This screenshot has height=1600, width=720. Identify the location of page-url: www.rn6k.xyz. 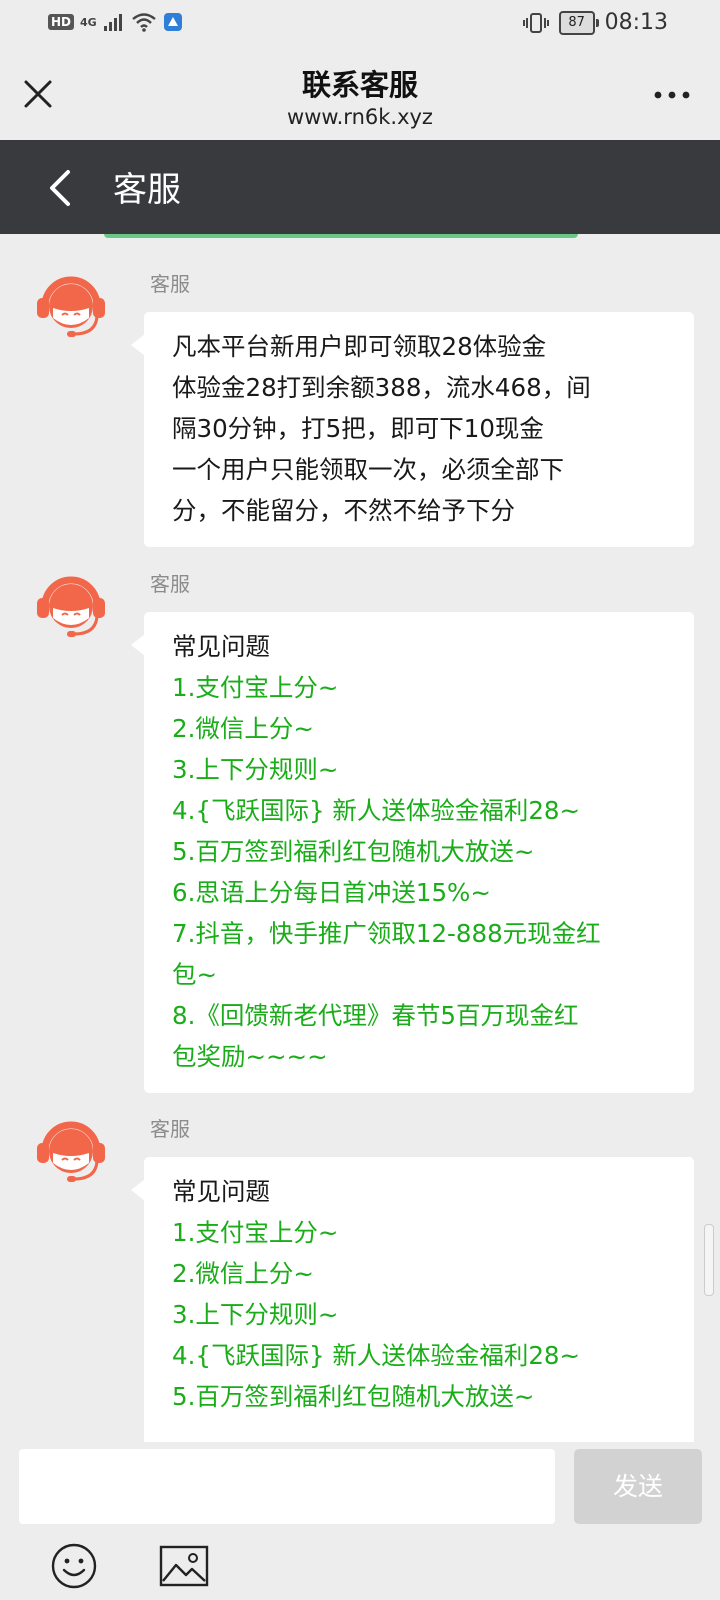
(360, 117).